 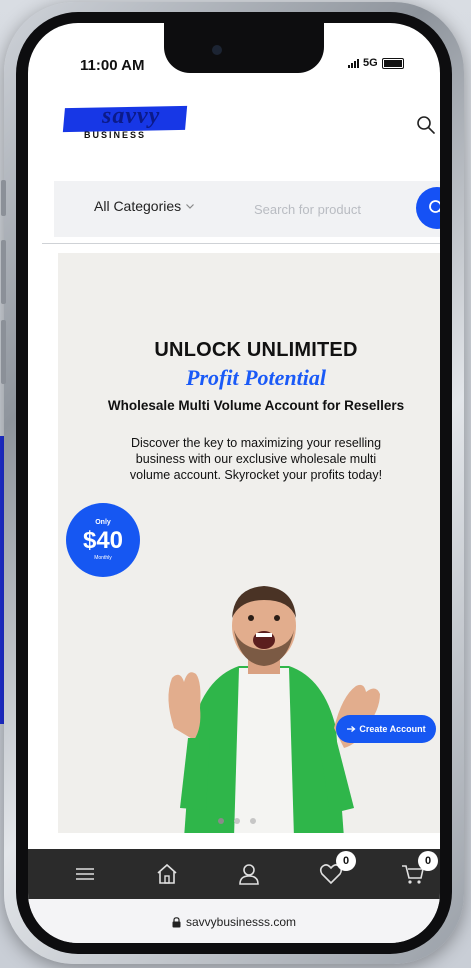 I want to click on banner-script-heading: Profit Potential, so click(x=256, y=377).